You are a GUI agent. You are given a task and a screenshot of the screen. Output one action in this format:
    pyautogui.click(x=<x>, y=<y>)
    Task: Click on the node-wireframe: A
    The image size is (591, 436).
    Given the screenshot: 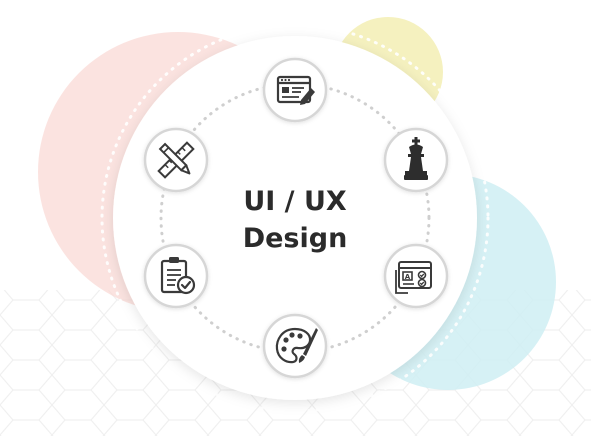 What is the action you would take?
    pyautogui.click(x=416, y=276)
    